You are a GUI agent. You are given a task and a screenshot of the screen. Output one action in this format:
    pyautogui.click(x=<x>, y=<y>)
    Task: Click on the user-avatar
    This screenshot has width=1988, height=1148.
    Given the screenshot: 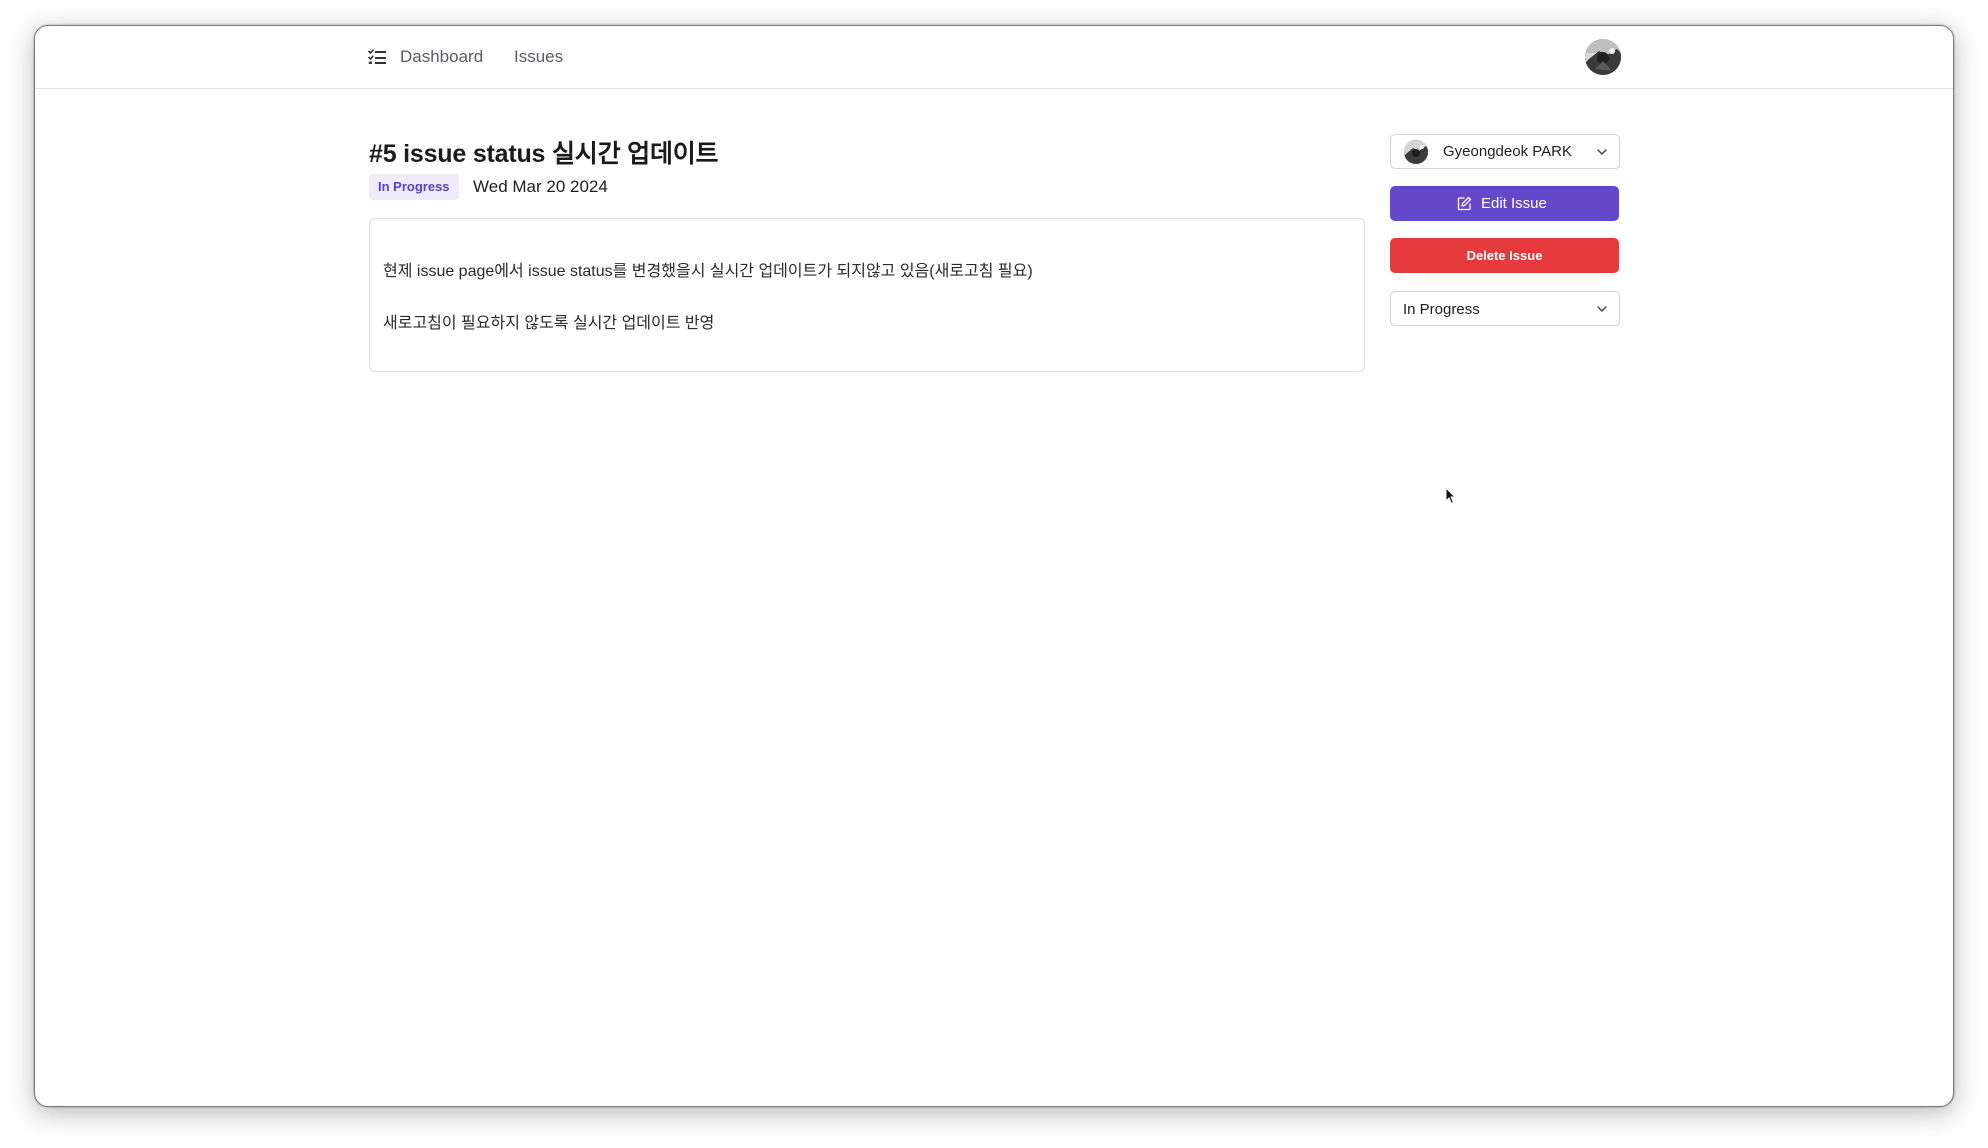 What is the action you would take?
    pyautogui.click(x=1603, y=57)
    